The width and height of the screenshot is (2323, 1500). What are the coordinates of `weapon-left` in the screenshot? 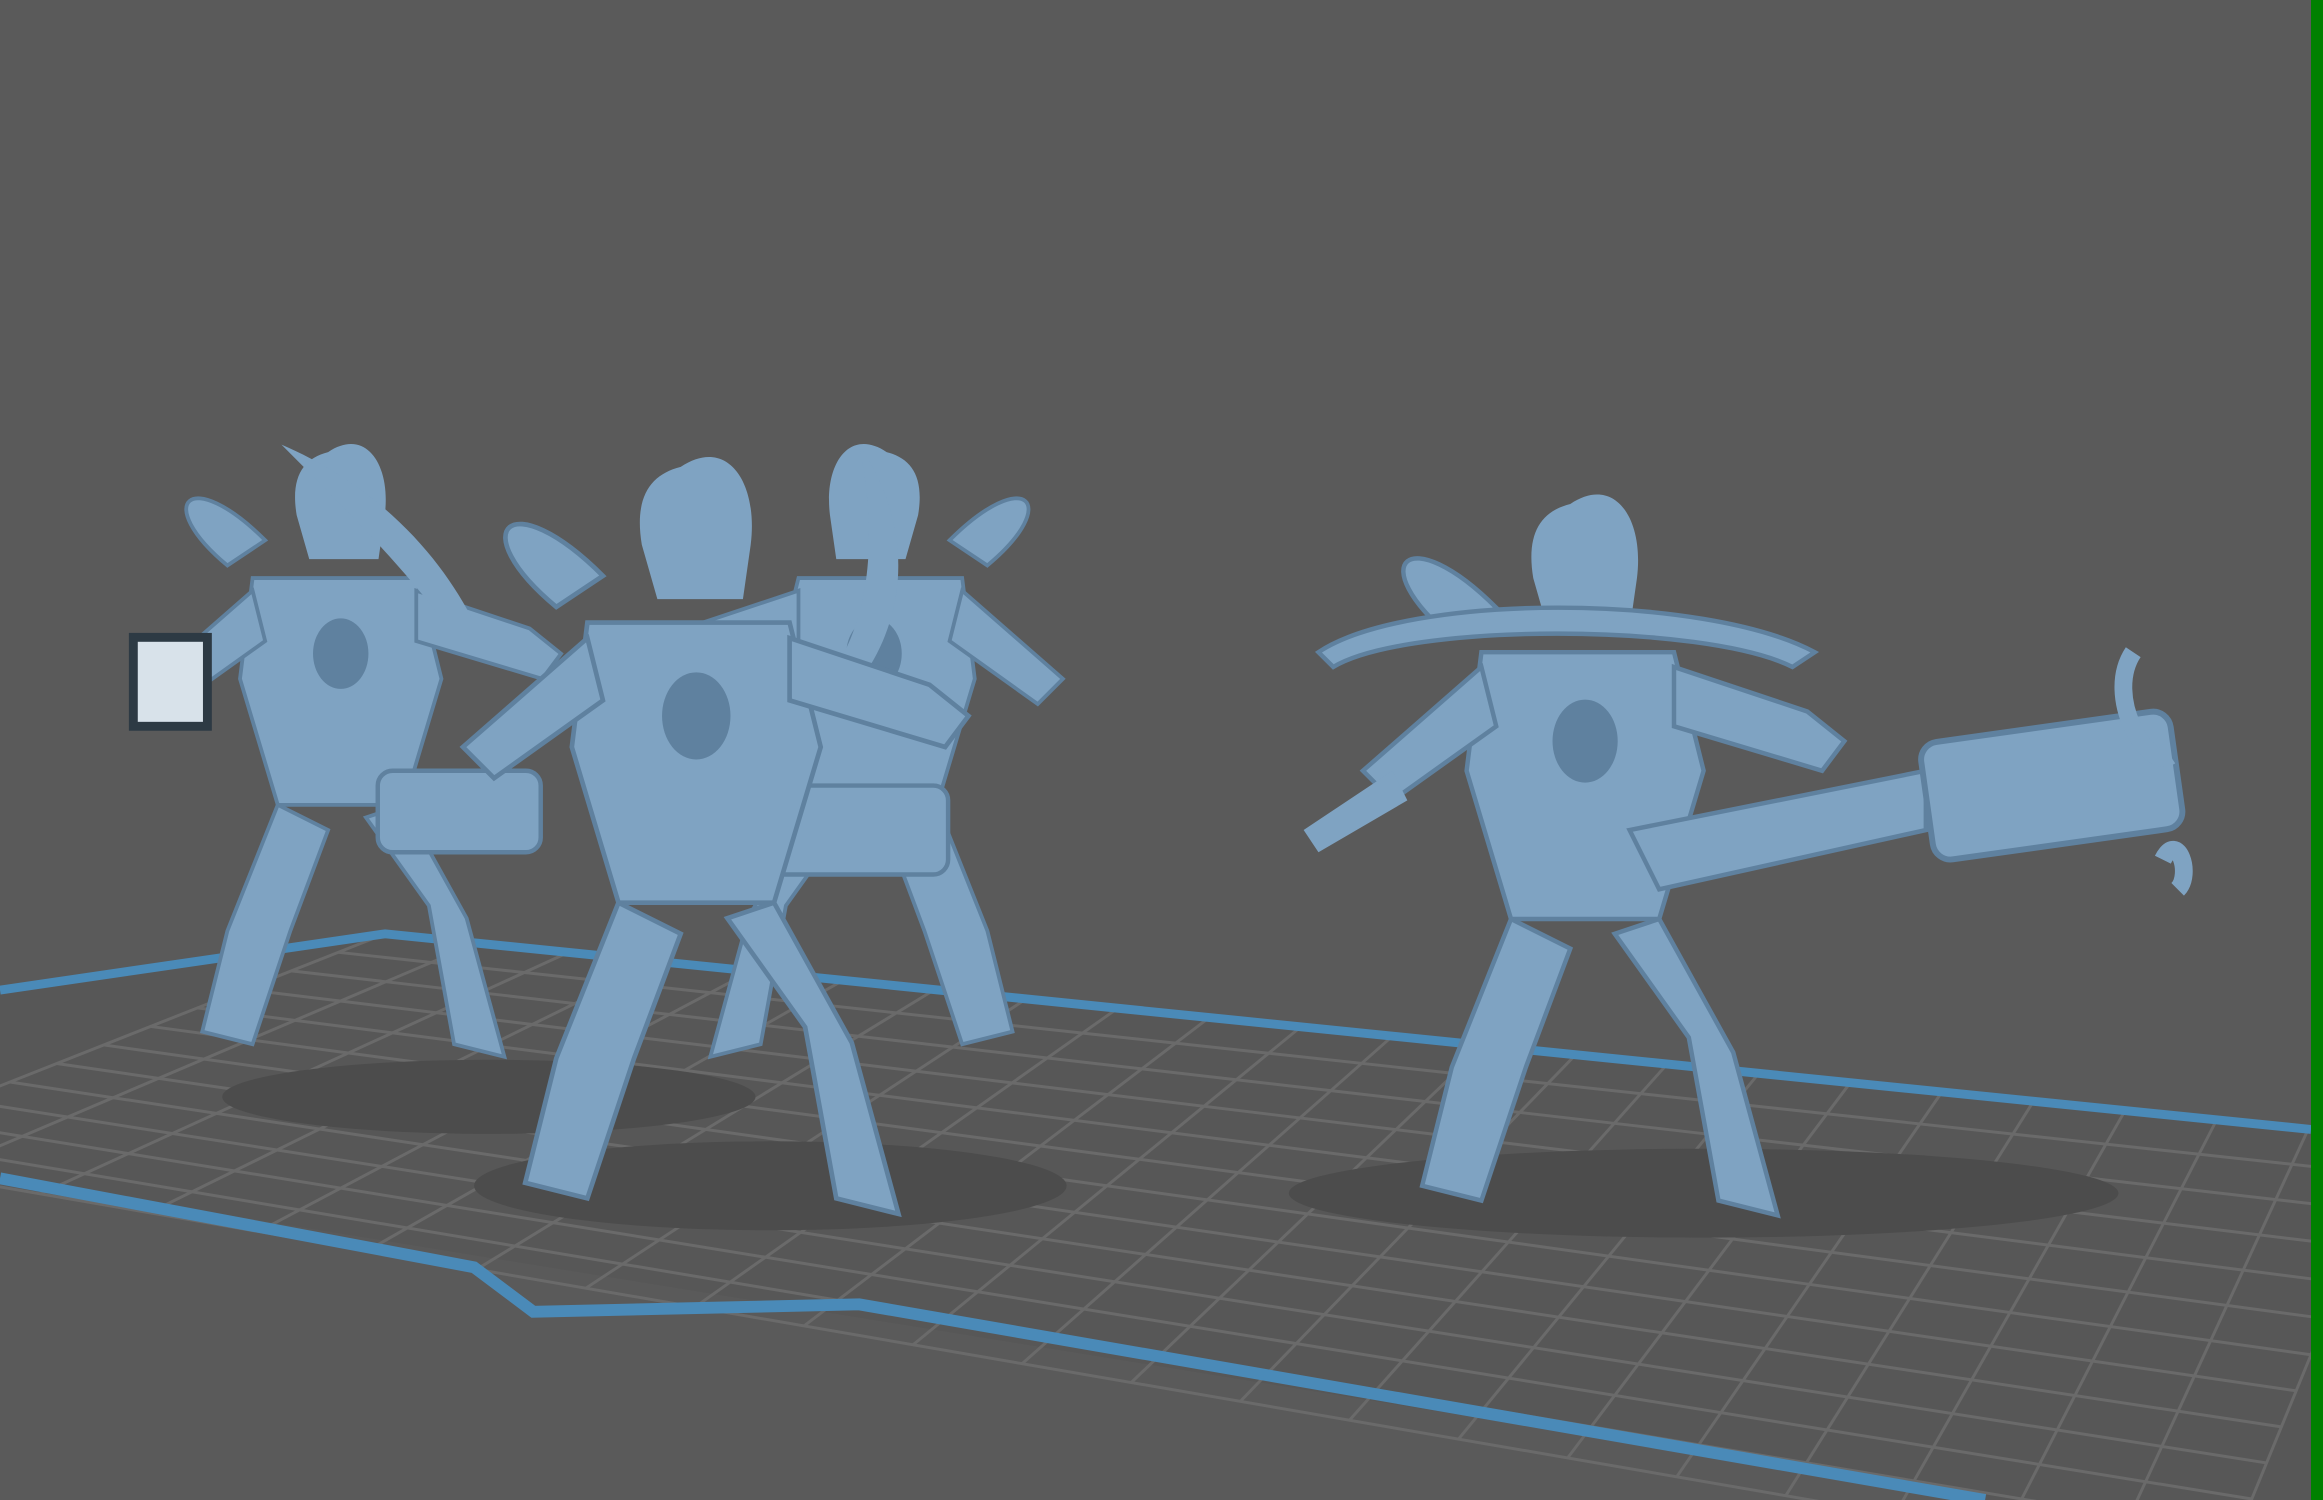 It's located at (170, 681).